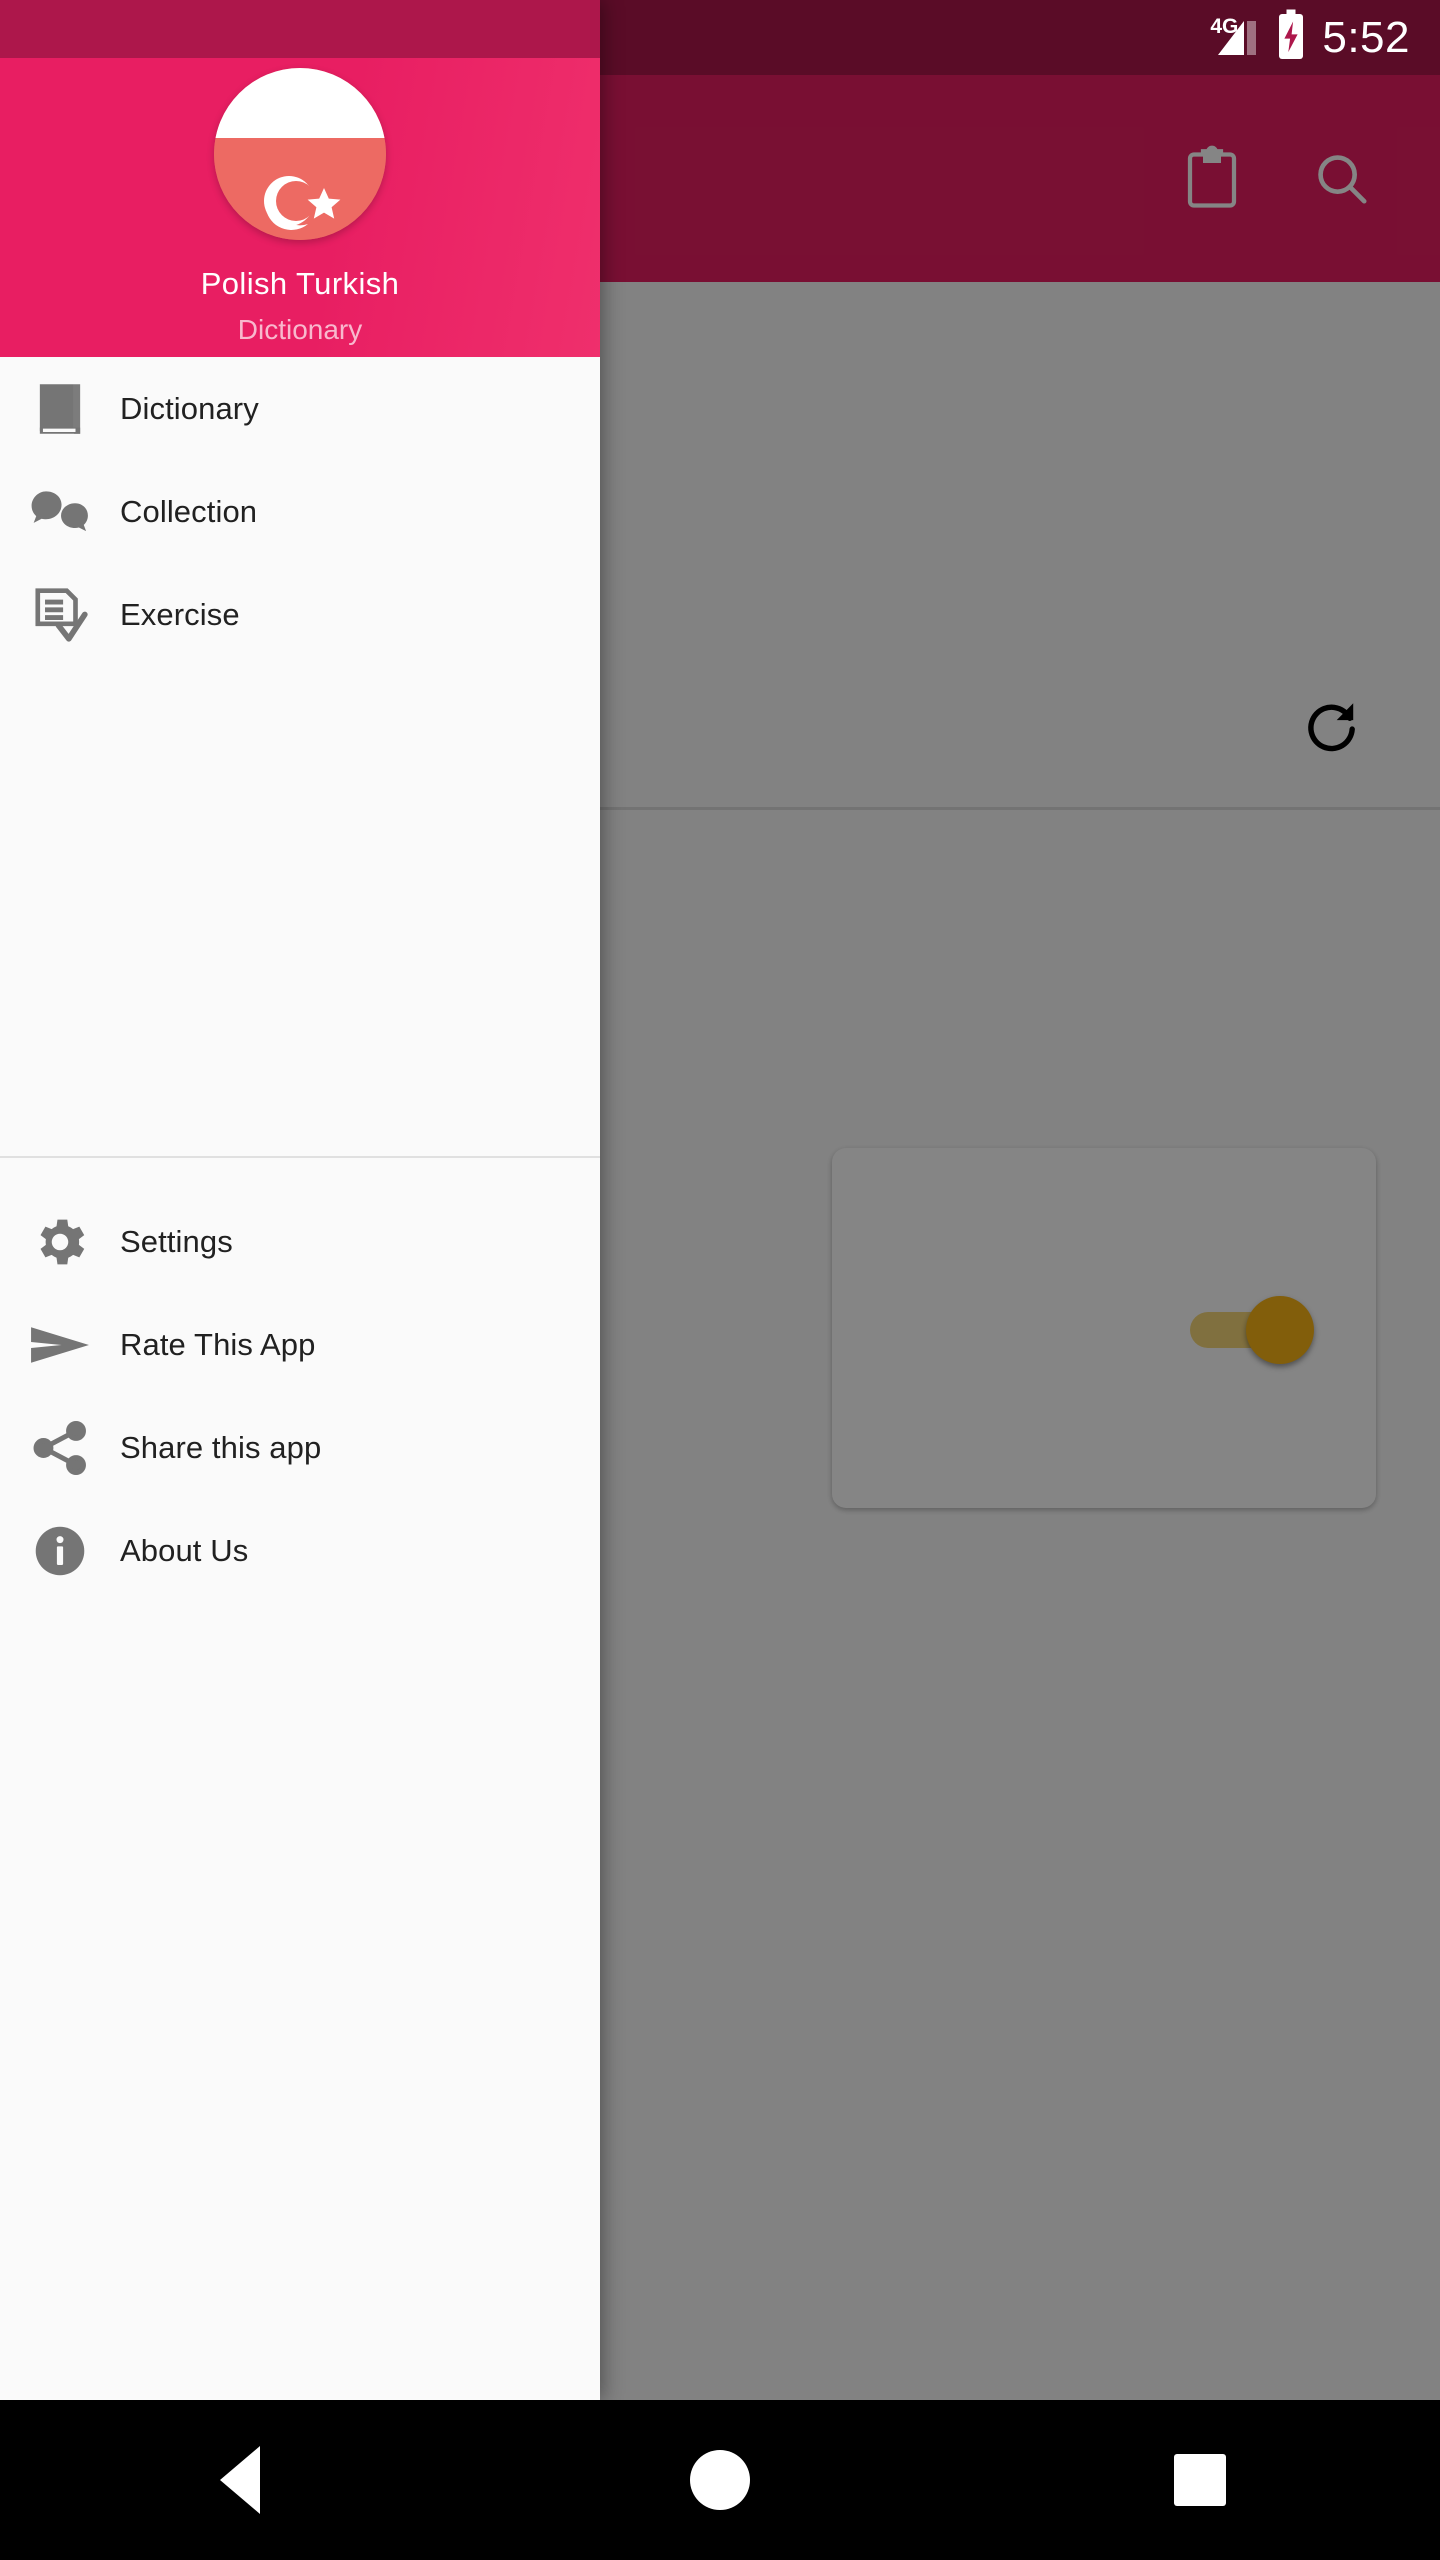 The image size is (1440, 2560). I want to click on android-navigation-bar, so click(720, 2480).